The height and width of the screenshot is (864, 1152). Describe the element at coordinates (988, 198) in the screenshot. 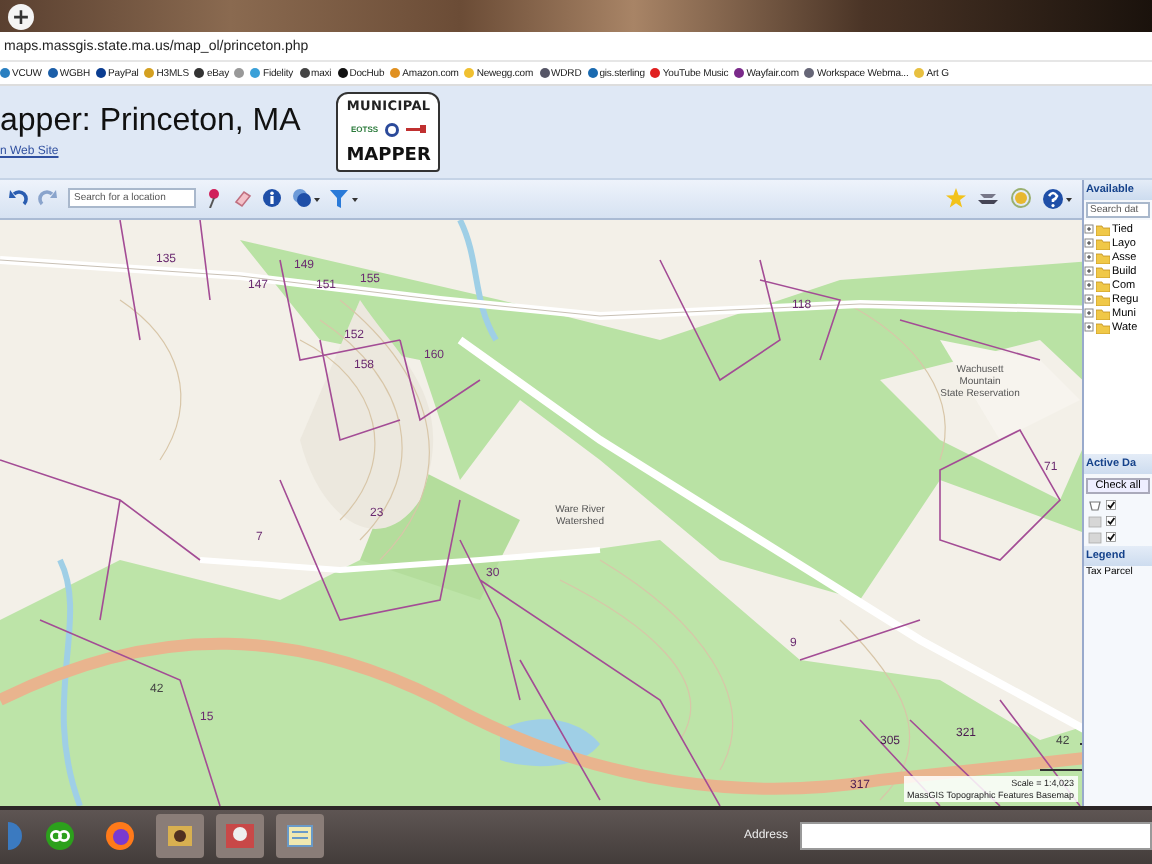

I see `layers-icon` at that location.